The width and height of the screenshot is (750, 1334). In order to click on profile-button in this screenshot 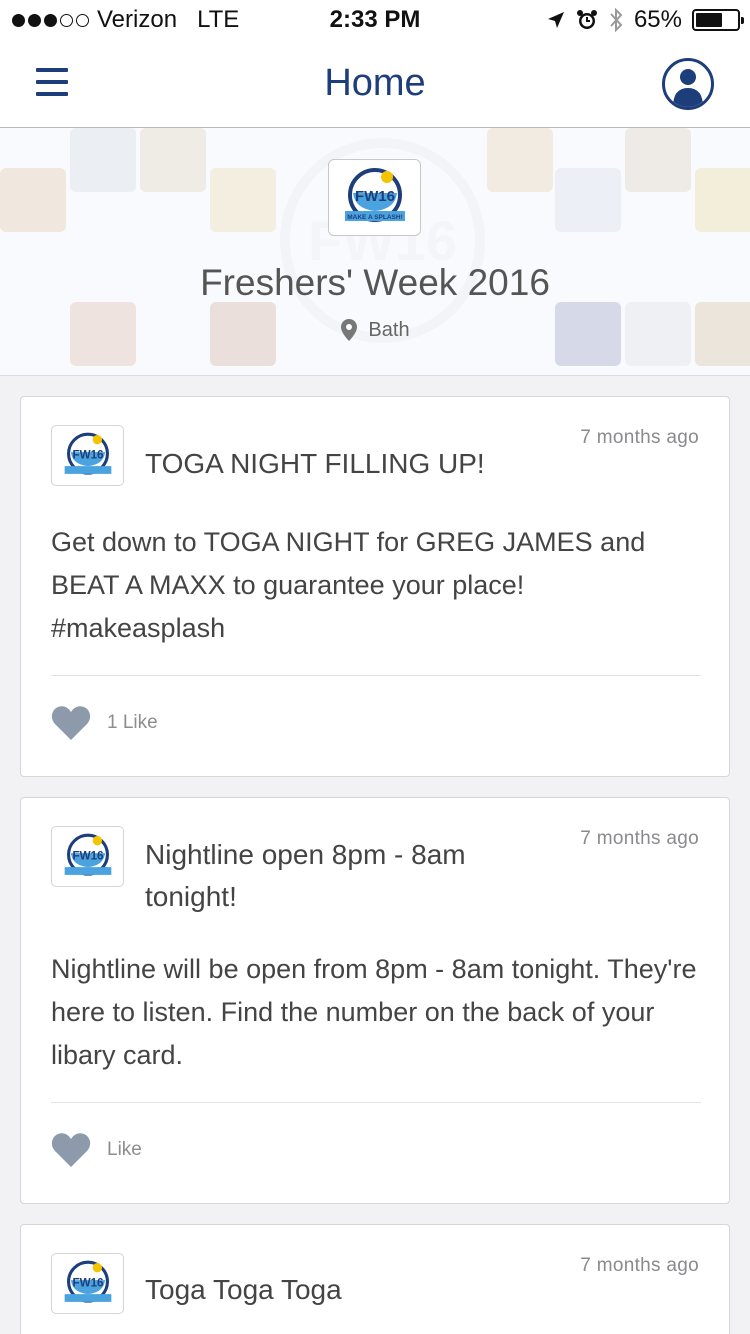, I will do `click(688, 84)`.